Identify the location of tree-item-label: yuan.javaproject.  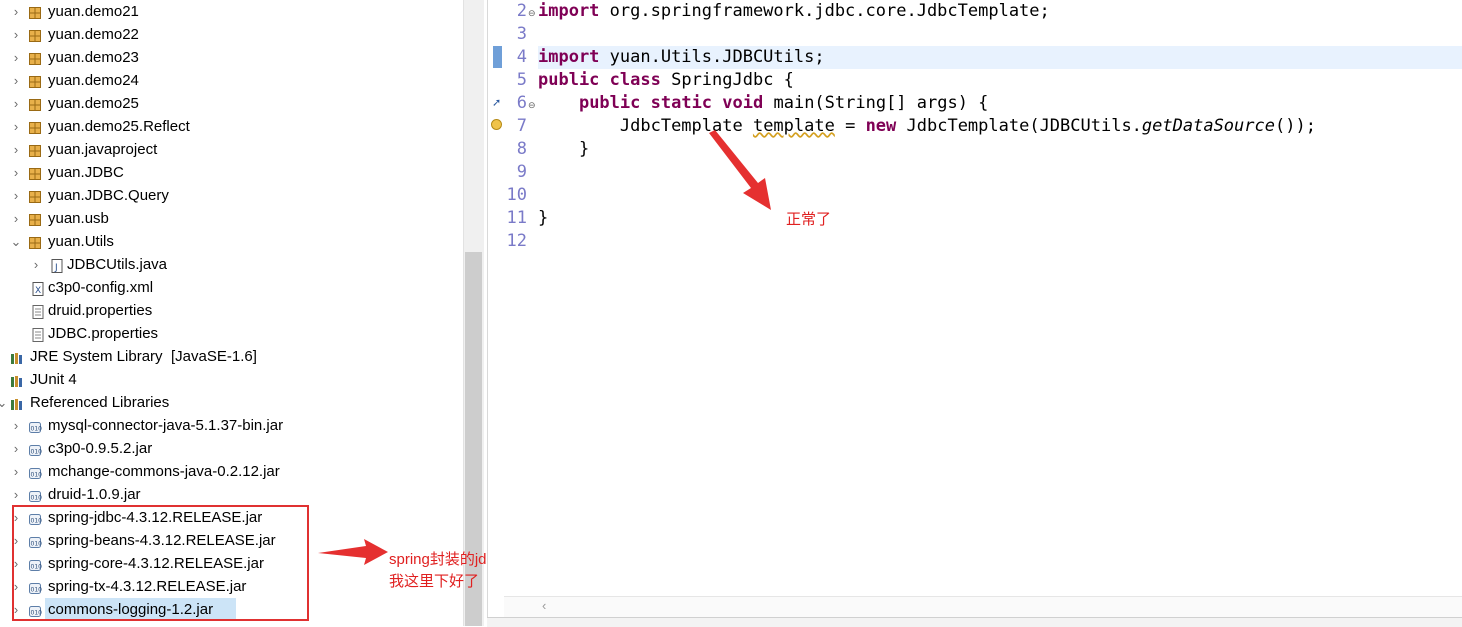
(103, 149).